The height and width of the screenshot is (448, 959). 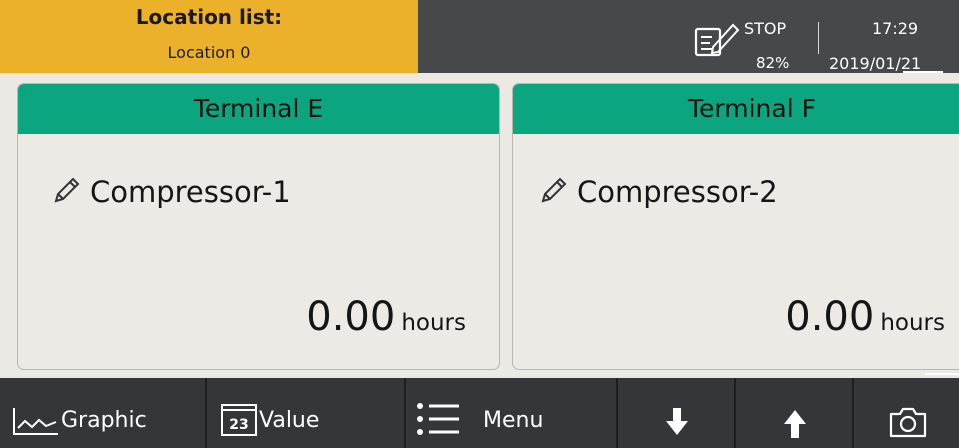 What do you see at coordinates (289, 420) in the screenshot?
I see `value-label: Value` at bounding box center [289, 420].